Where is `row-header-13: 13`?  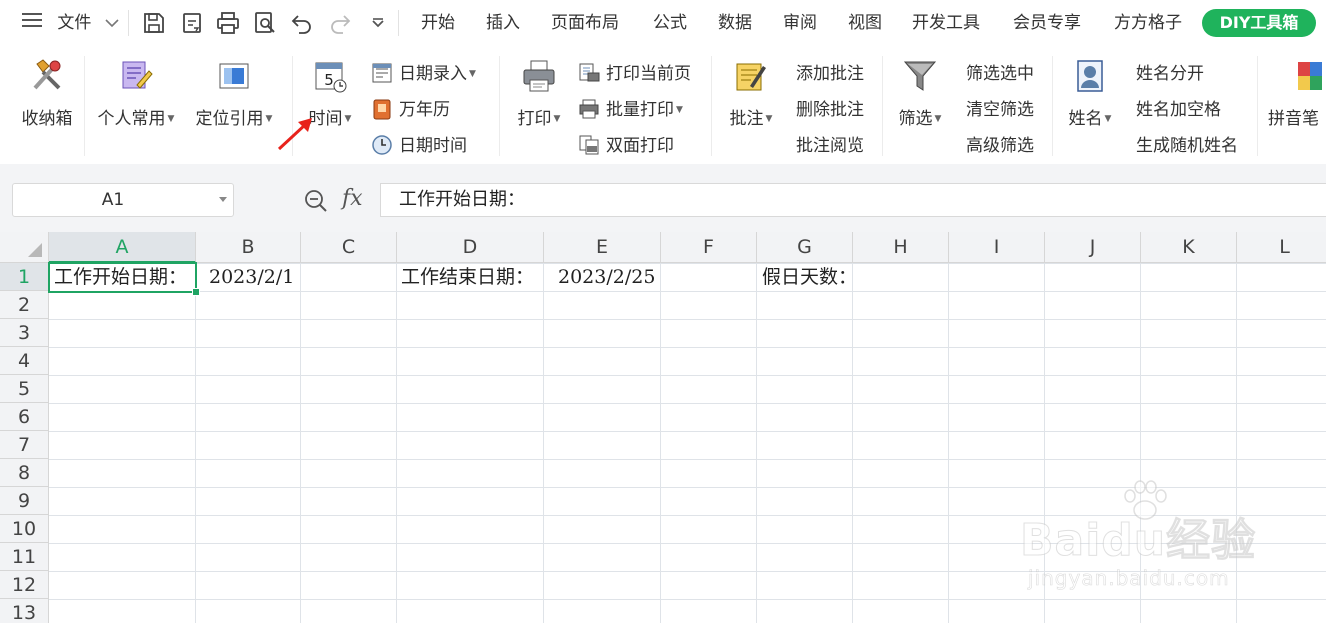
row-header-13: 13 is located at coordinates (24, 611).